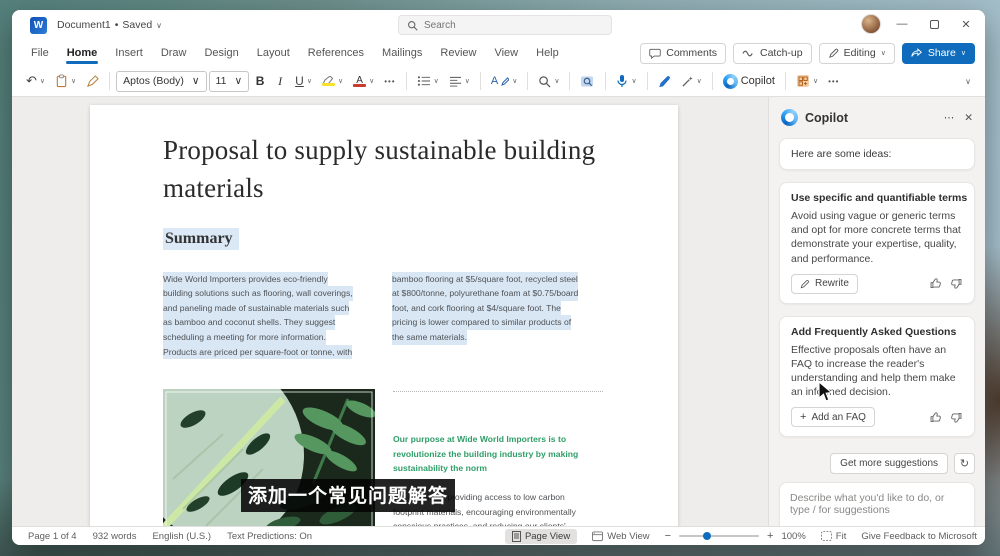 Image resolution: width=1000 pixels, height=556 pixels. What do you see at coordinates (458, 53) in the screenshot?
I see `tab-review: Review` at bounding box center [458, 53].